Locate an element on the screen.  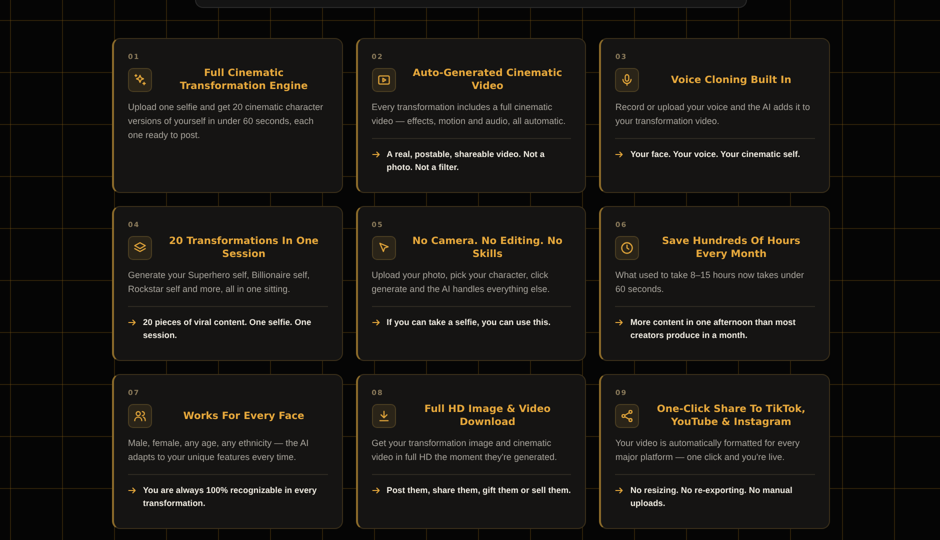
highlight-text: No resizing. No re-exporting. No manual uploads. is located at coordinates (712, 497).